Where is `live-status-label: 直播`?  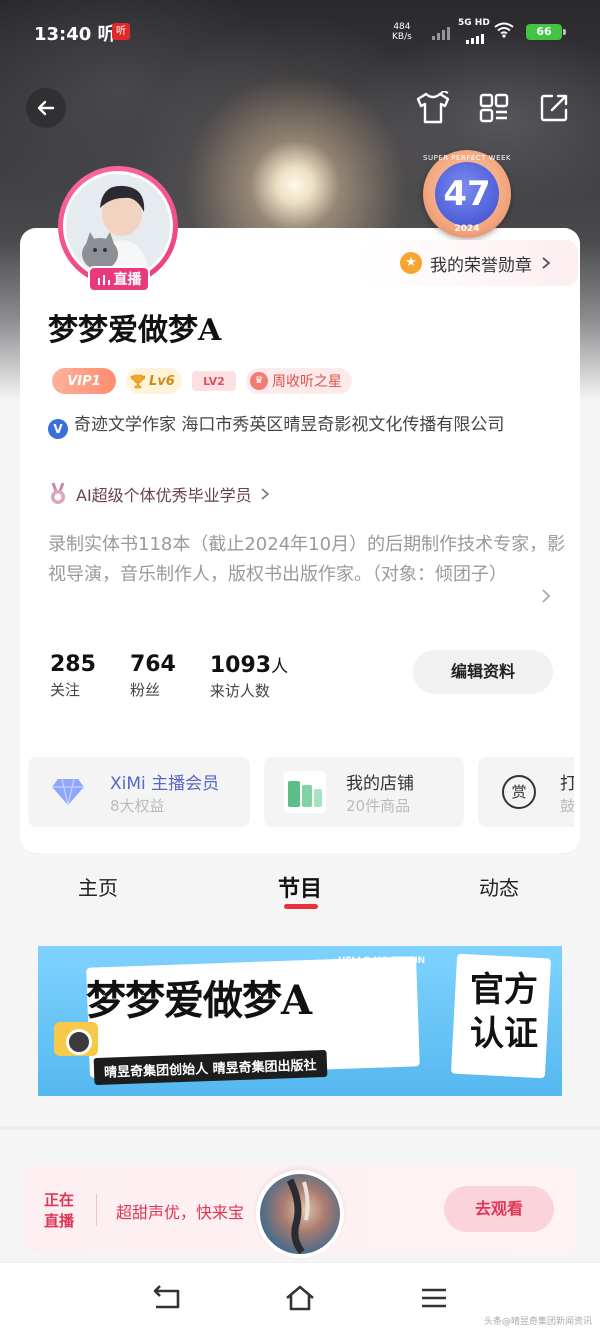 live-status-label: 直播 is located at coordinates (127, 280).